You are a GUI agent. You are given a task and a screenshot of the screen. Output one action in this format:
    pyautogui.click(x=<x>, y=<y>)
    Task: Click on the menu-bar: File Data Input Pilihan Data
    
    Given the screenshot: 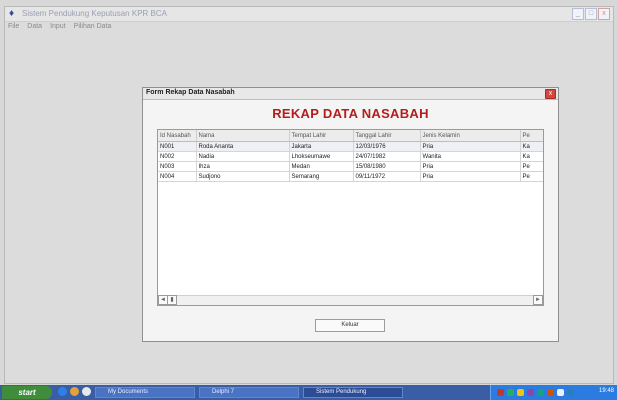 What is the action you would take?
    pyautogui.click(x=59, y=26)
    